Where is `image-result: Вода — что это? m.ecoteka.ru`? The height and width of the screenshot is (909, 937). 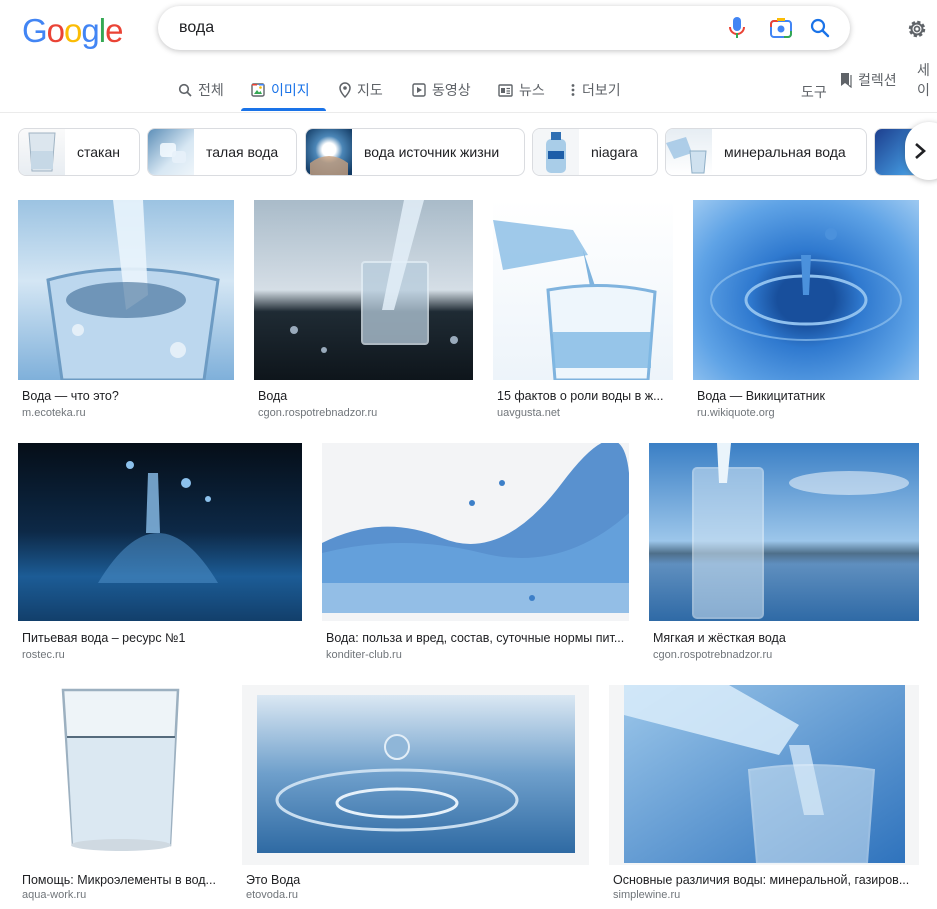
image-result: Вода — что это? m.ecoteka.ru is located at coordinates (126, 312).